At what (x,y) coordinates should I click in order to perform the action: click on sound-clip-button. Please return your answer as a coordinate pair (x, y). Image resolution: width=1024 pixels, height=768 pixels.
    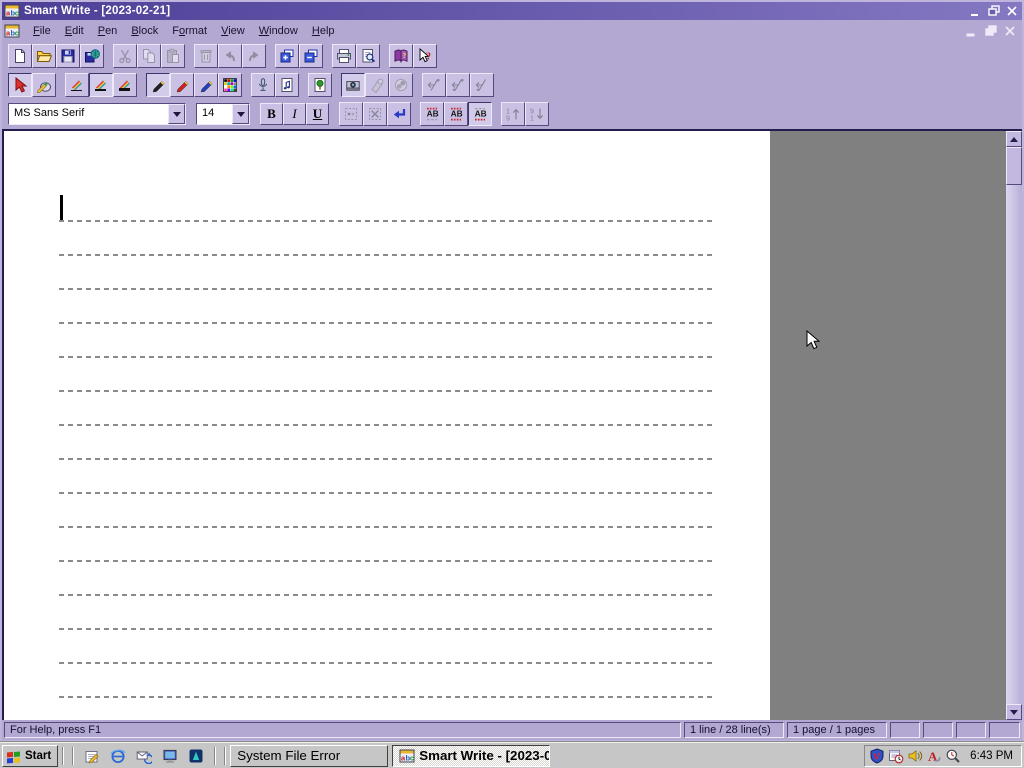
    Looking at the image, I should click on (287, 84).